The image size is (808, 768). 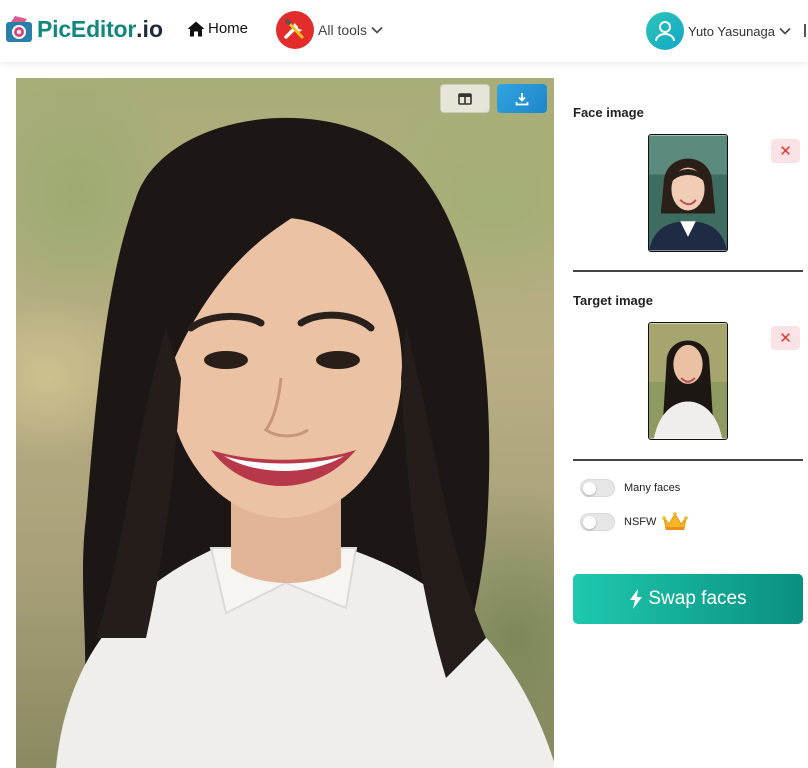 I want to click on face-image-title: Face image, so click(x=608, y=112).